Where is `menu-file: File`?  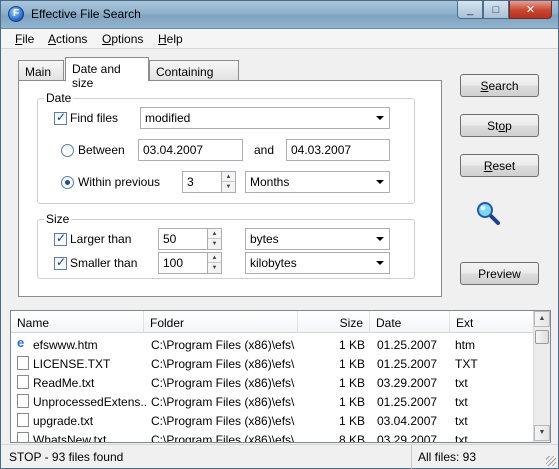 menu-file: File is located at coordinates (24, 39).